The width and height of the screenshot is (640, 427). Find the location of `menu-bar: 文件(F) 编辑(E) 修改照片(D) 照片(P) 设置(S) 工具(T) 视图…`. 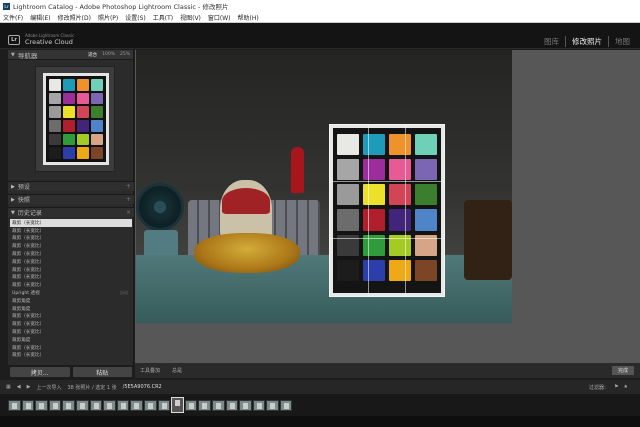

menu-bar: 文件(F) 编辑(E) 修改照片(D) 照片(P) 设置(S) 工具(T) 视图… is located at coordinates (320, 17).